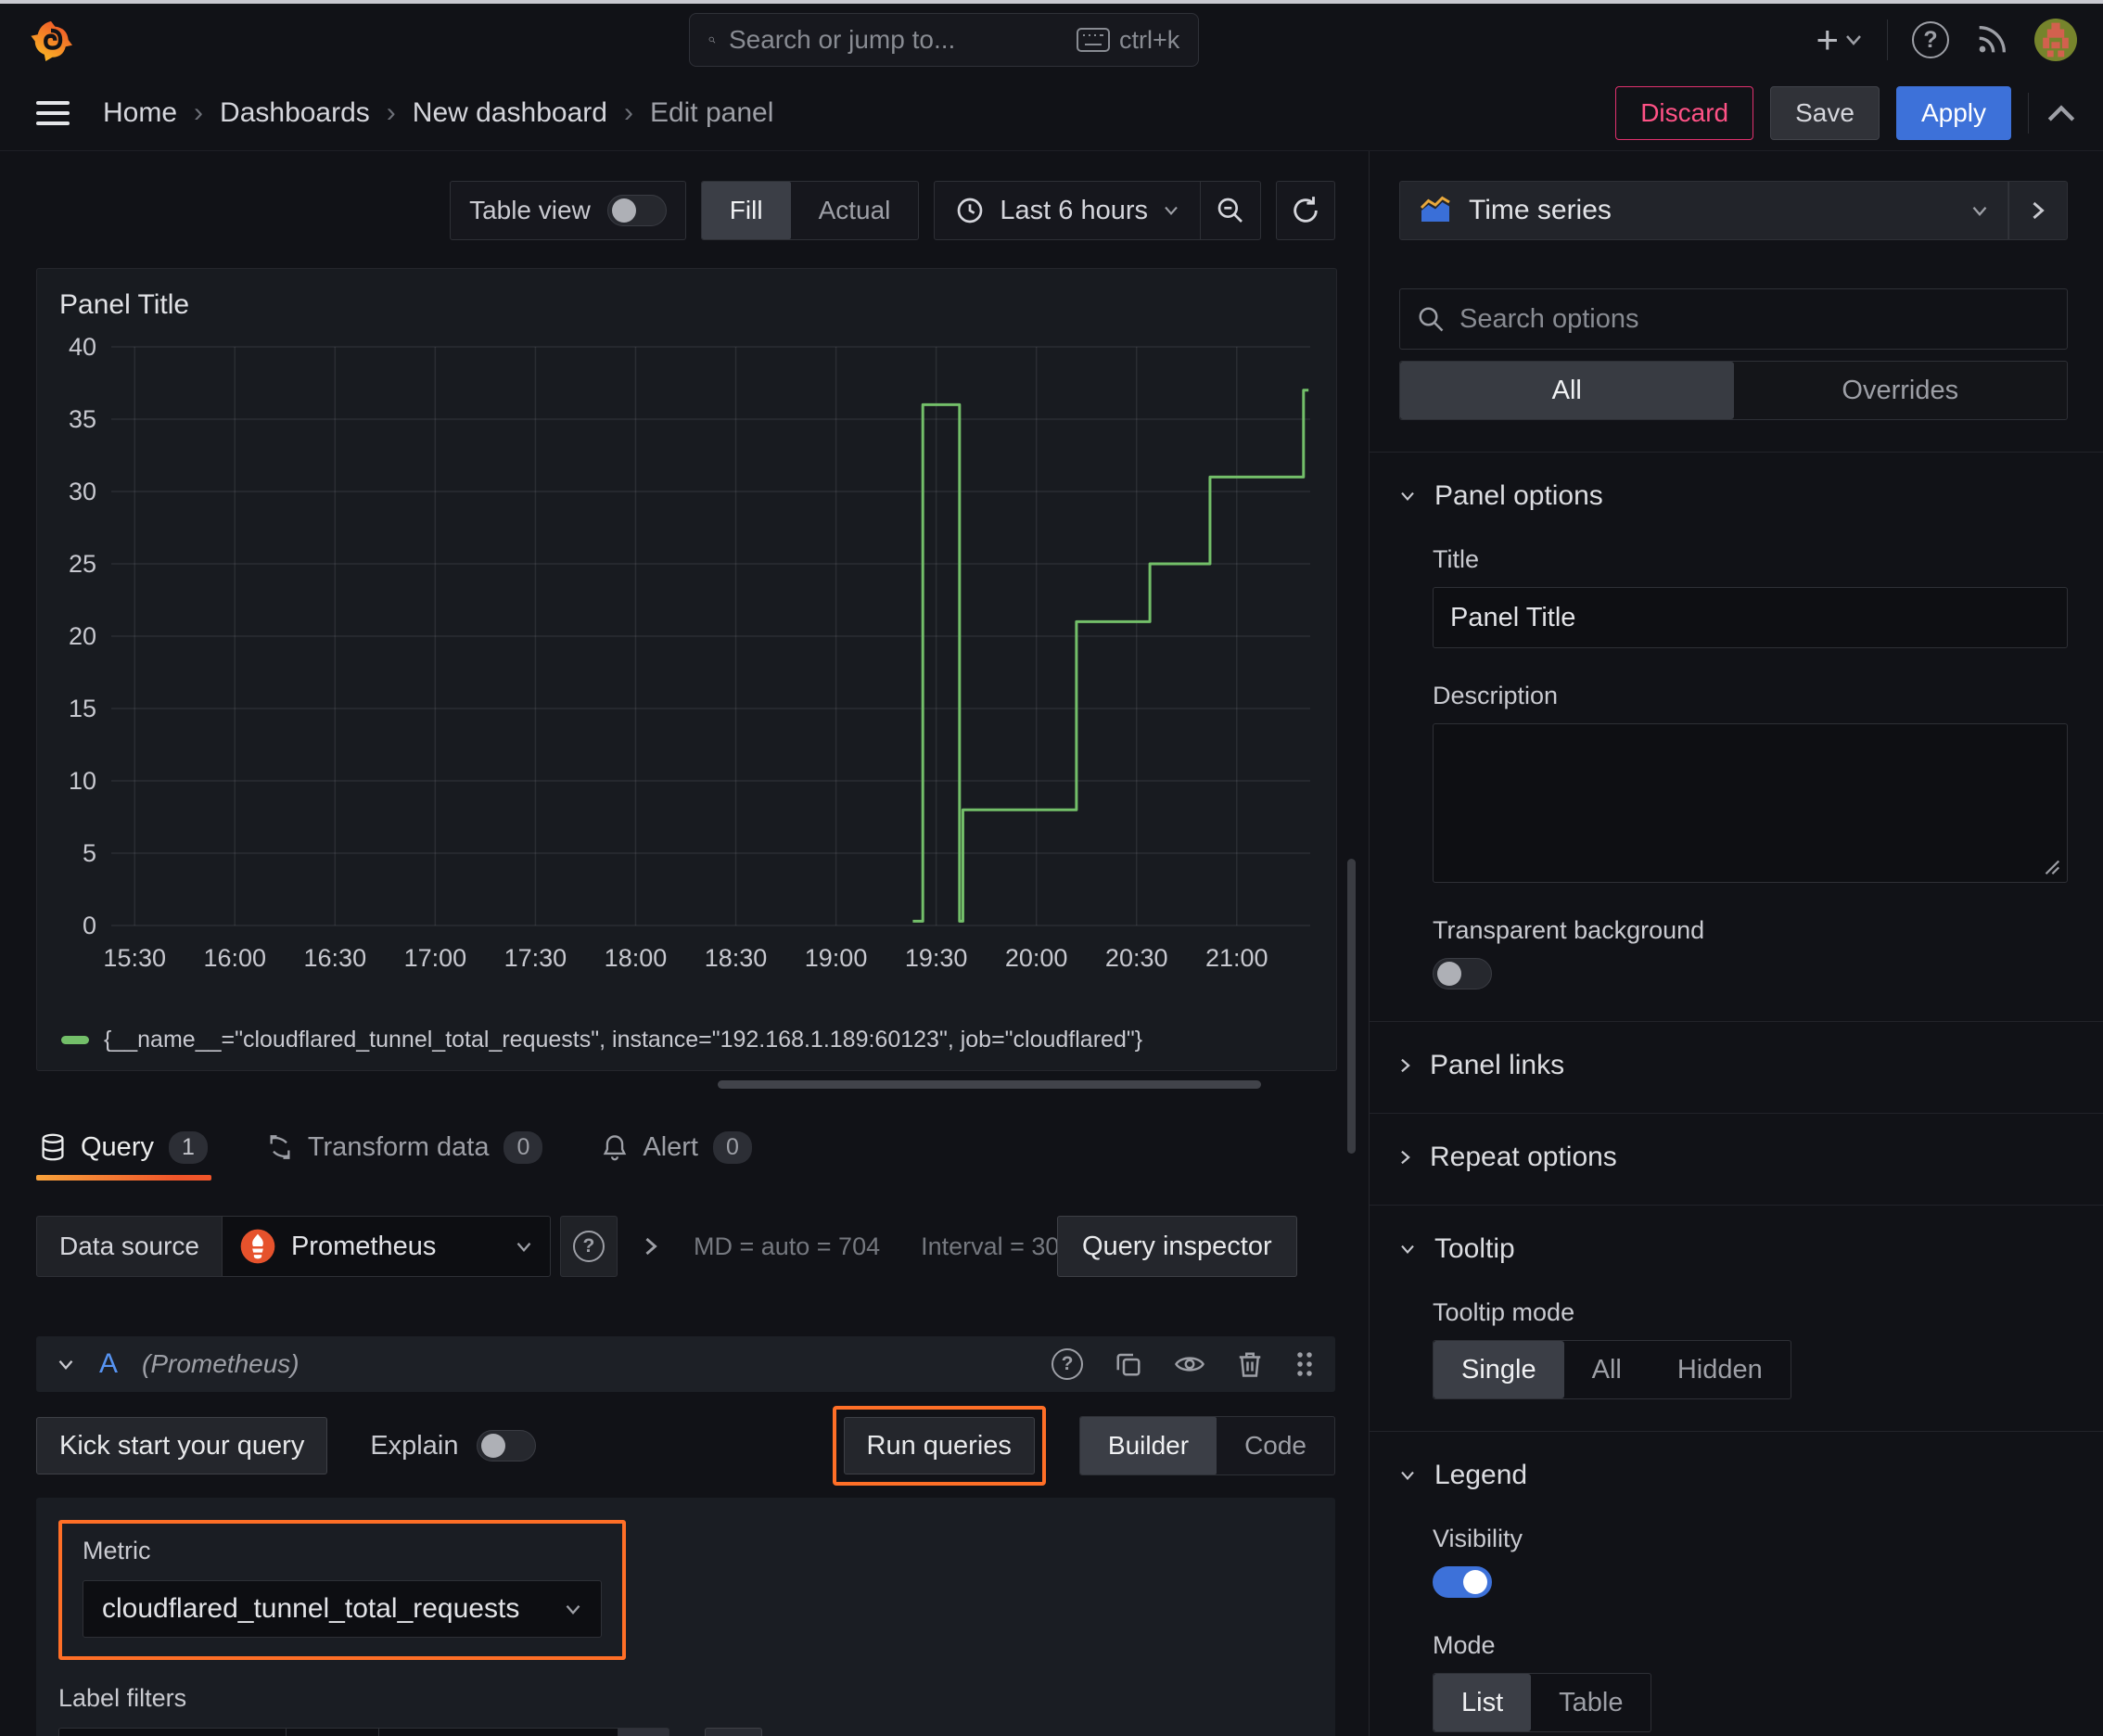 This screenshot has height=1736, width=2103. Describe the element at coordinates (1067, 210) in the screenshot. I see `time-range-picker: Last 6 hours` at that location.